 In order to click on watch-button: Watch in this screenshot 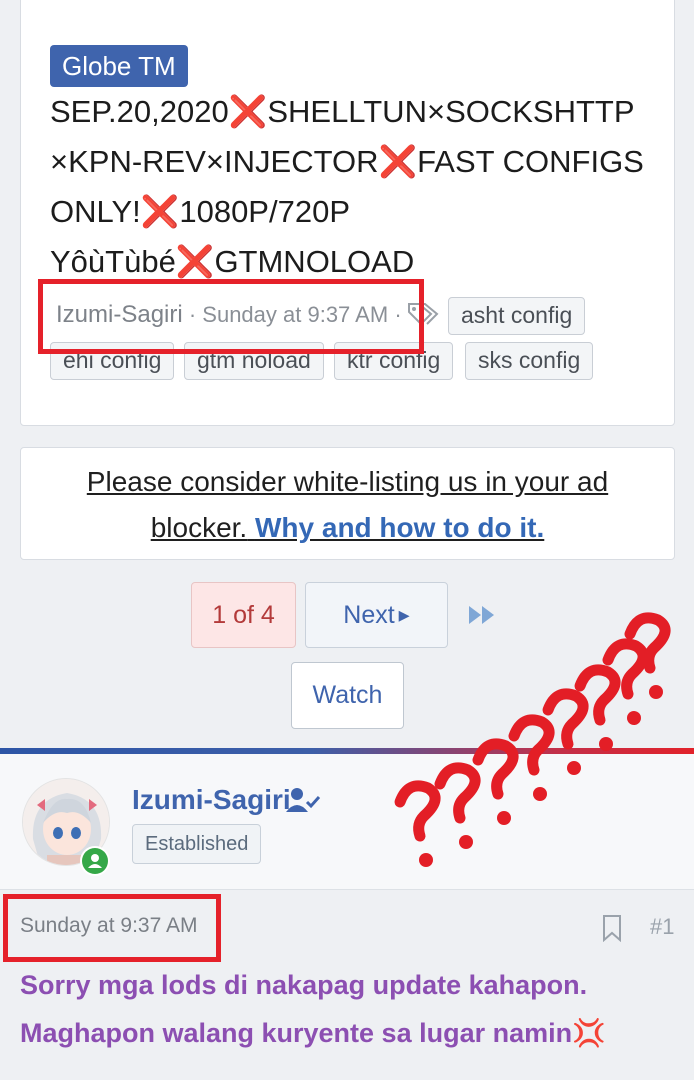, I will do `click(347, 695)`.